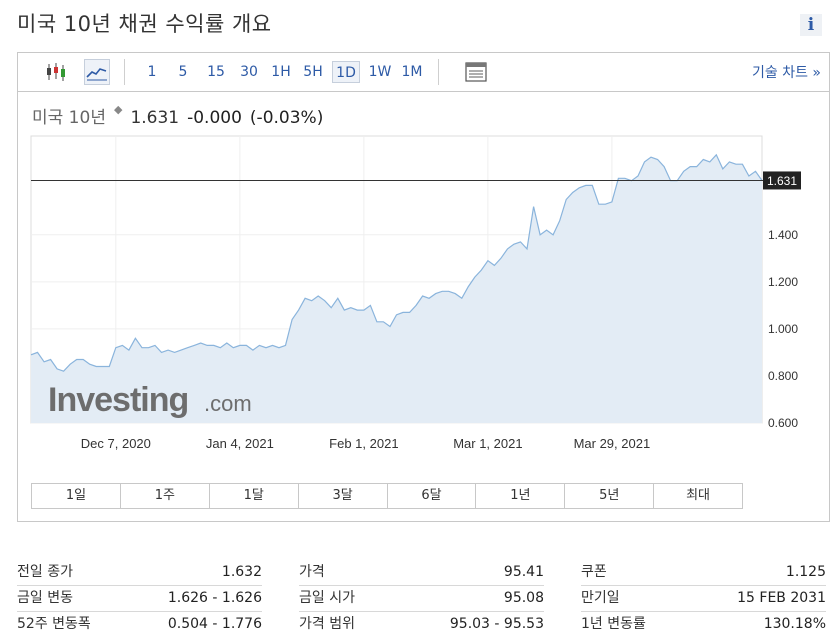 The width and height of the screenshot is (836, 643). I want to click on period-1d: 1일, so click(76, 496).